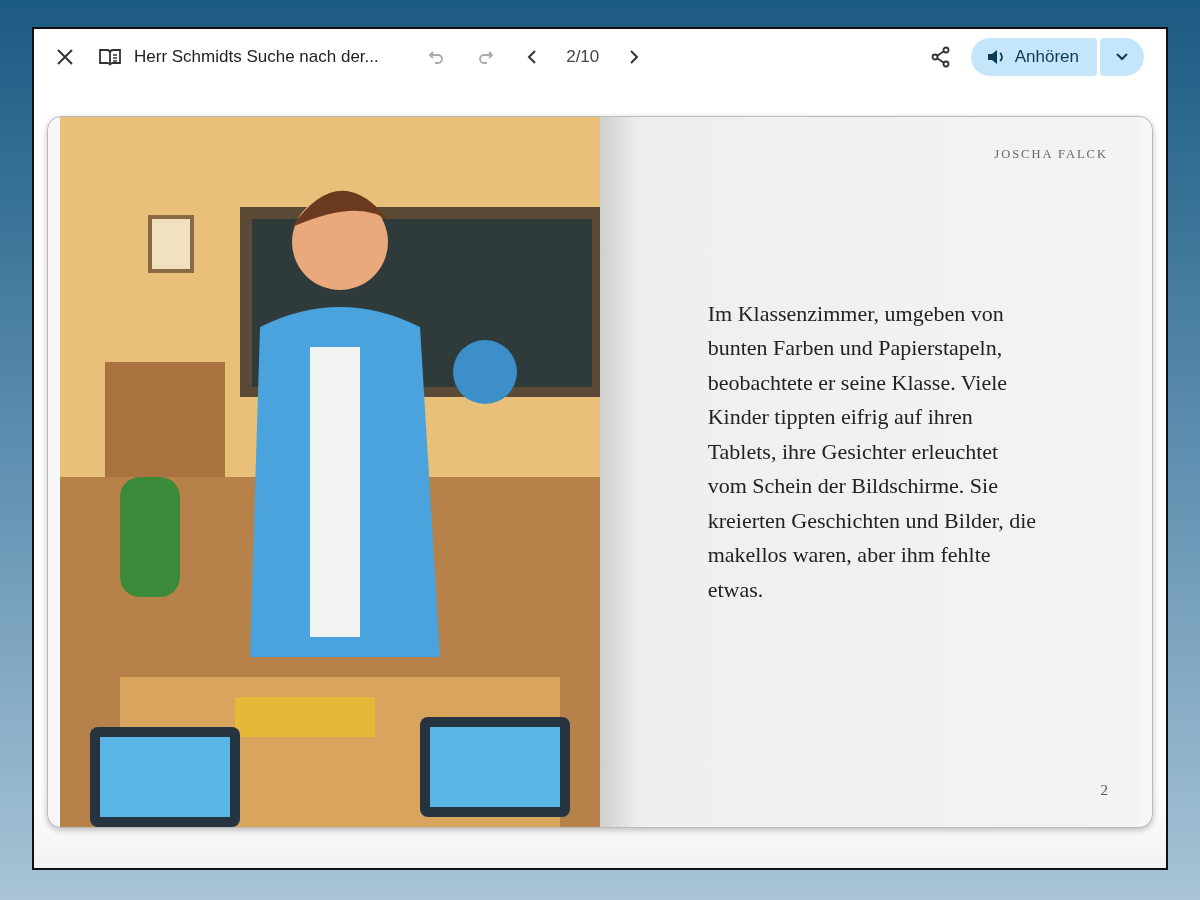  I want to click on listen-button: Anhören, so click(1033, 57).